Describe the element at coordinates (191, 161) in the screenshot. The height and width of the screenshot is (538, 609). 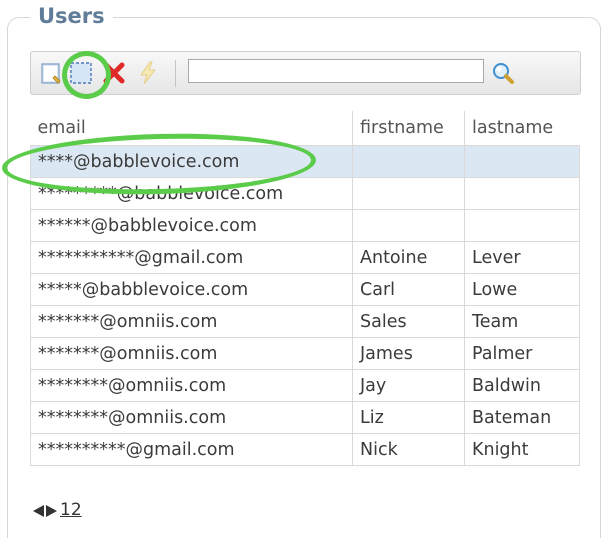
I see `cell-email: ****@babblevoice.com` at that location.